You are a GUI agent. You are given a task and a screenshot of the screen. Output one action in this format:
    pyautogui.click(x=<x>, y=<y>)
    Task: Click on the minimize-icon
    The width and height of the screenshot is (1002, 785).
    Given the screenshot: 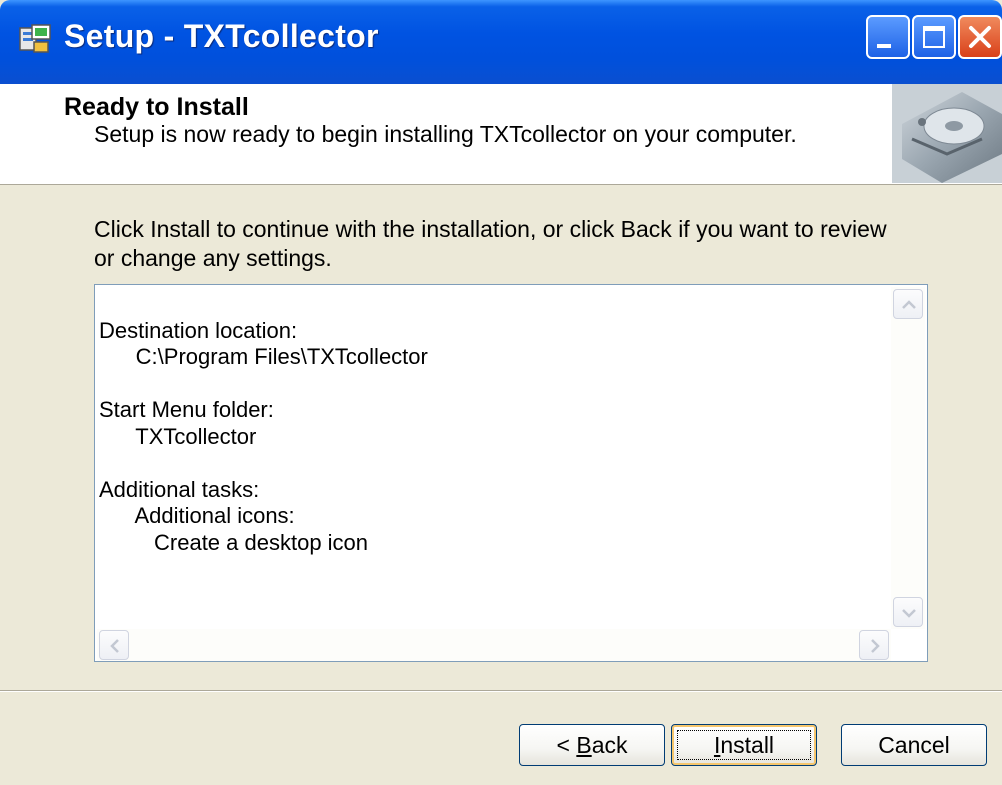 What is the action you would take?
    pyautogui.click(x=884, y=46)
    